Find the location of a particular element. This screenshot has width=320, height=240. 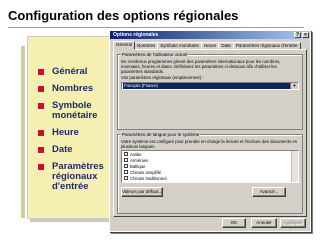

close-button: × is located at coordinates (305, 35).